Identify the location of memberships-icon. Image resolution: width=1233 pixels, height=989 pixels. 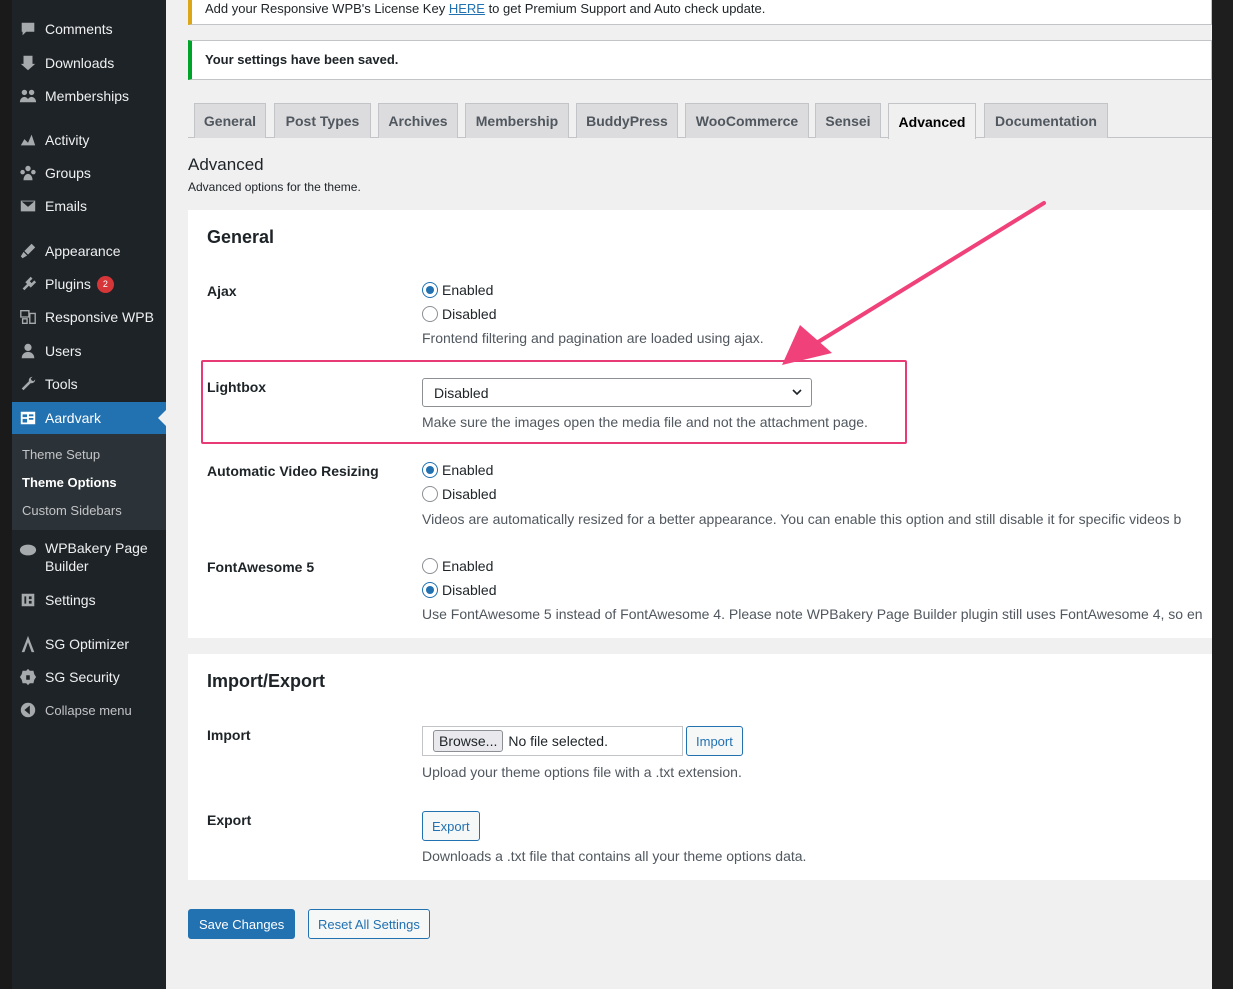
(28, 96).